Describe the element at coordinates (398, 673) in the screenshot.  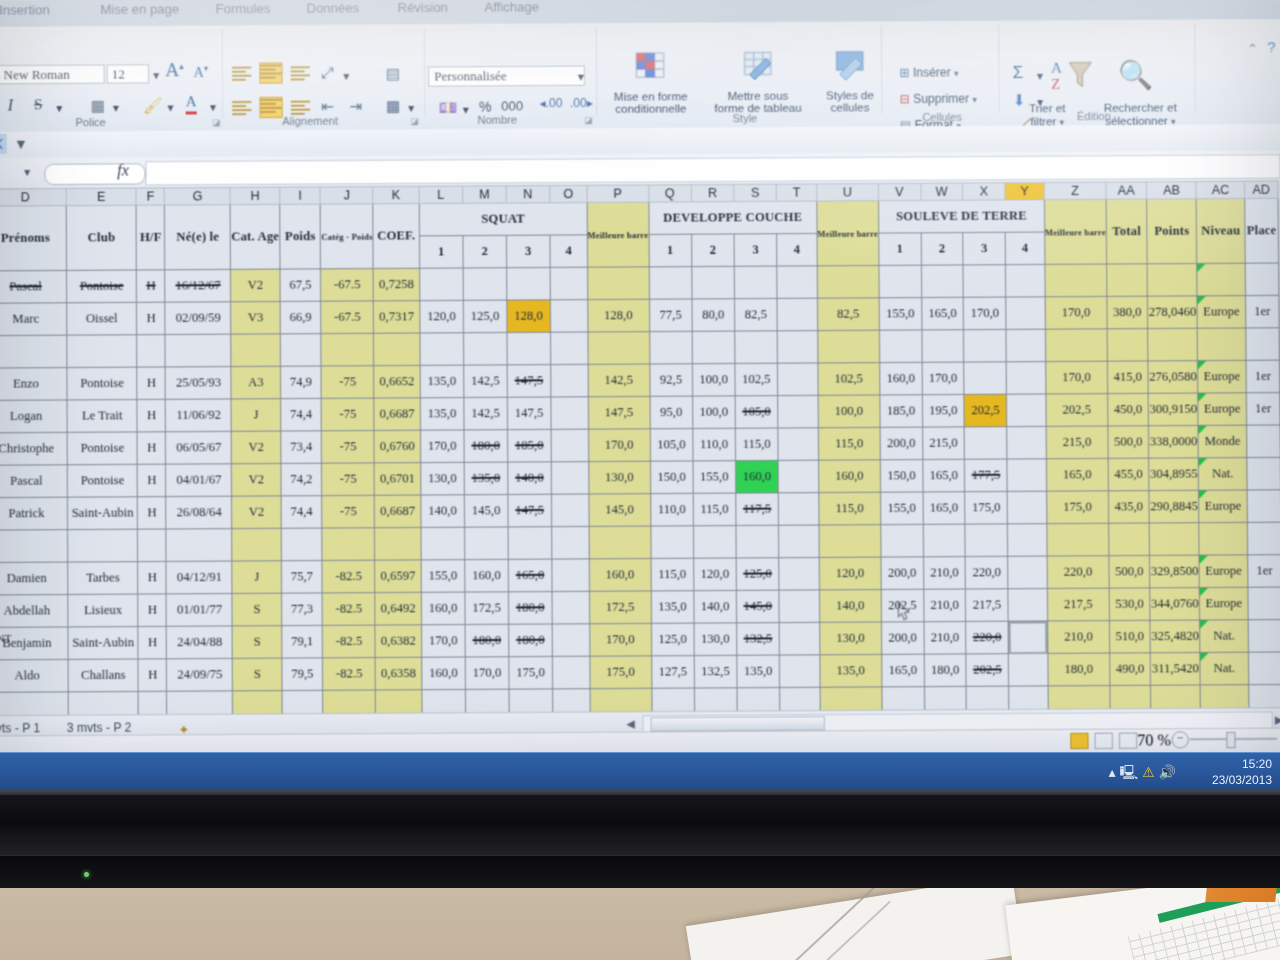
I see `cell-coef: 0,6358` at that location.